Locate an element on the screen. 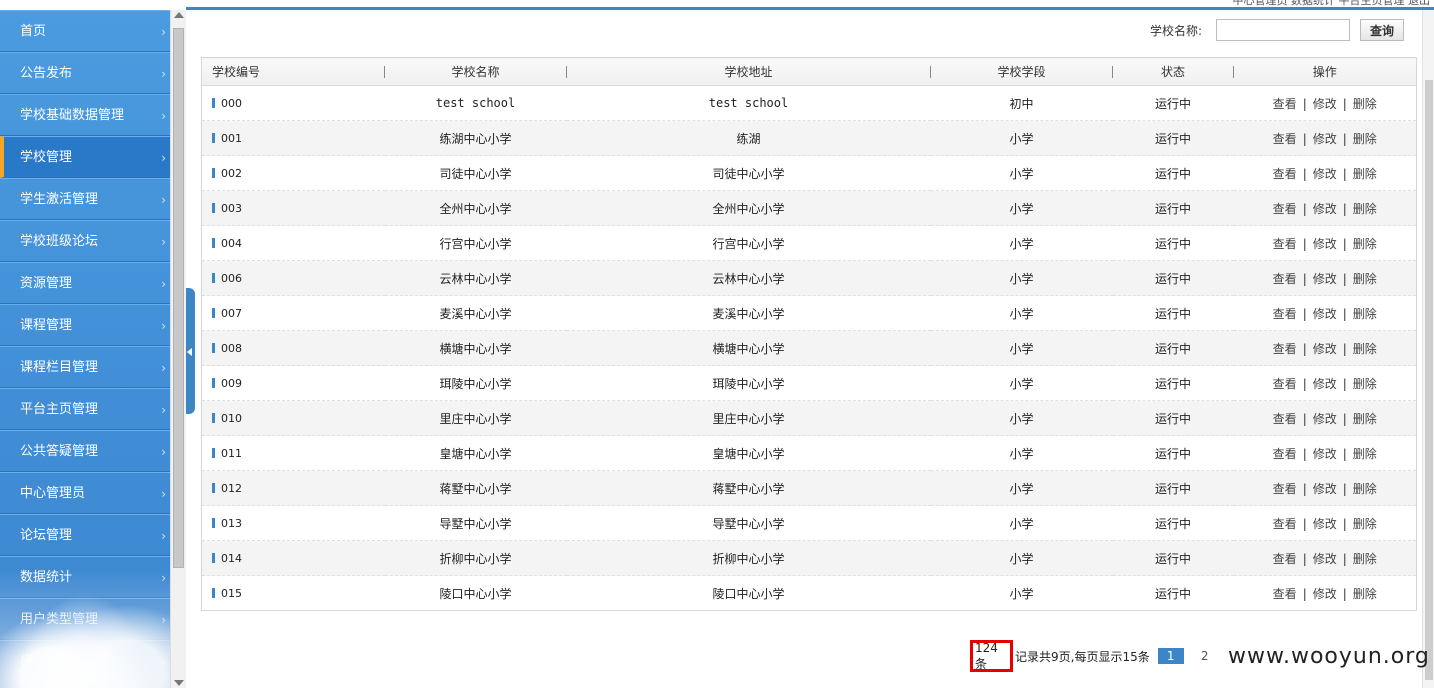  sidebar-item: 公共答疑管理 › is located at coordinates (85, 451).